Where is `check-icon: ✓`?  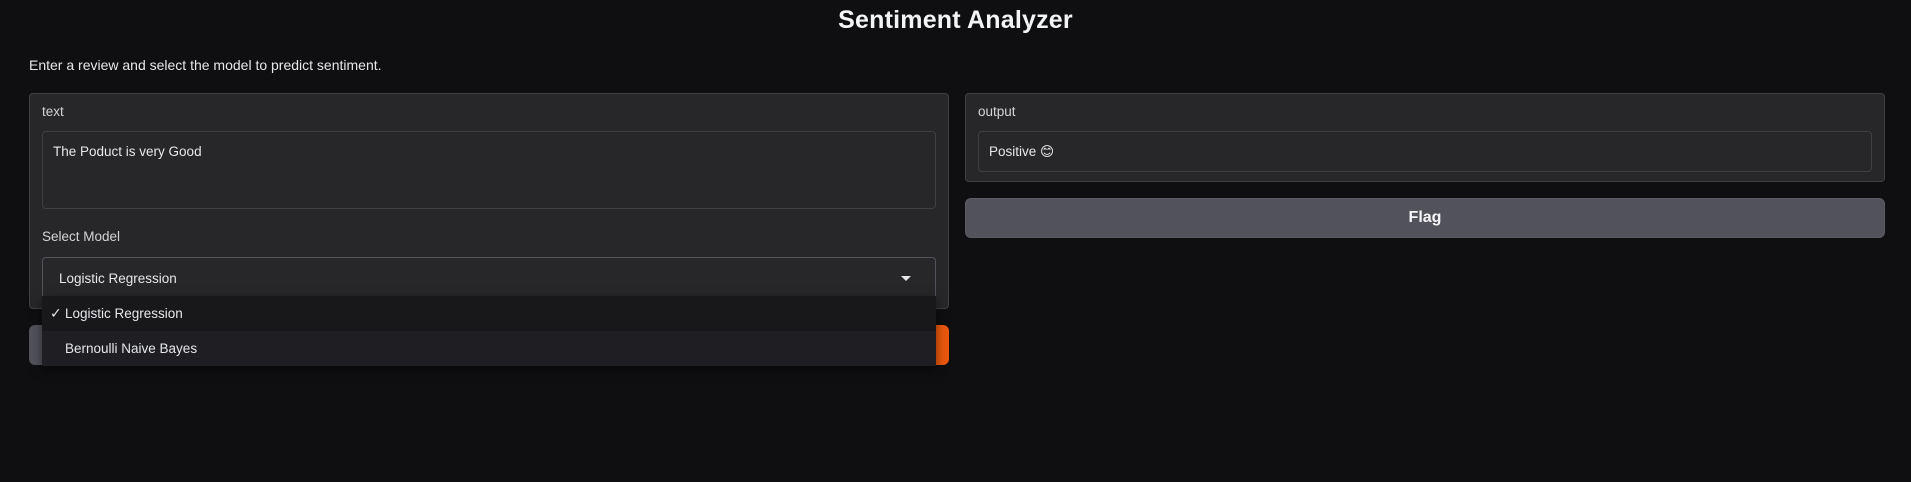
check-icon: ✓ is located at coordinates (56, 313).